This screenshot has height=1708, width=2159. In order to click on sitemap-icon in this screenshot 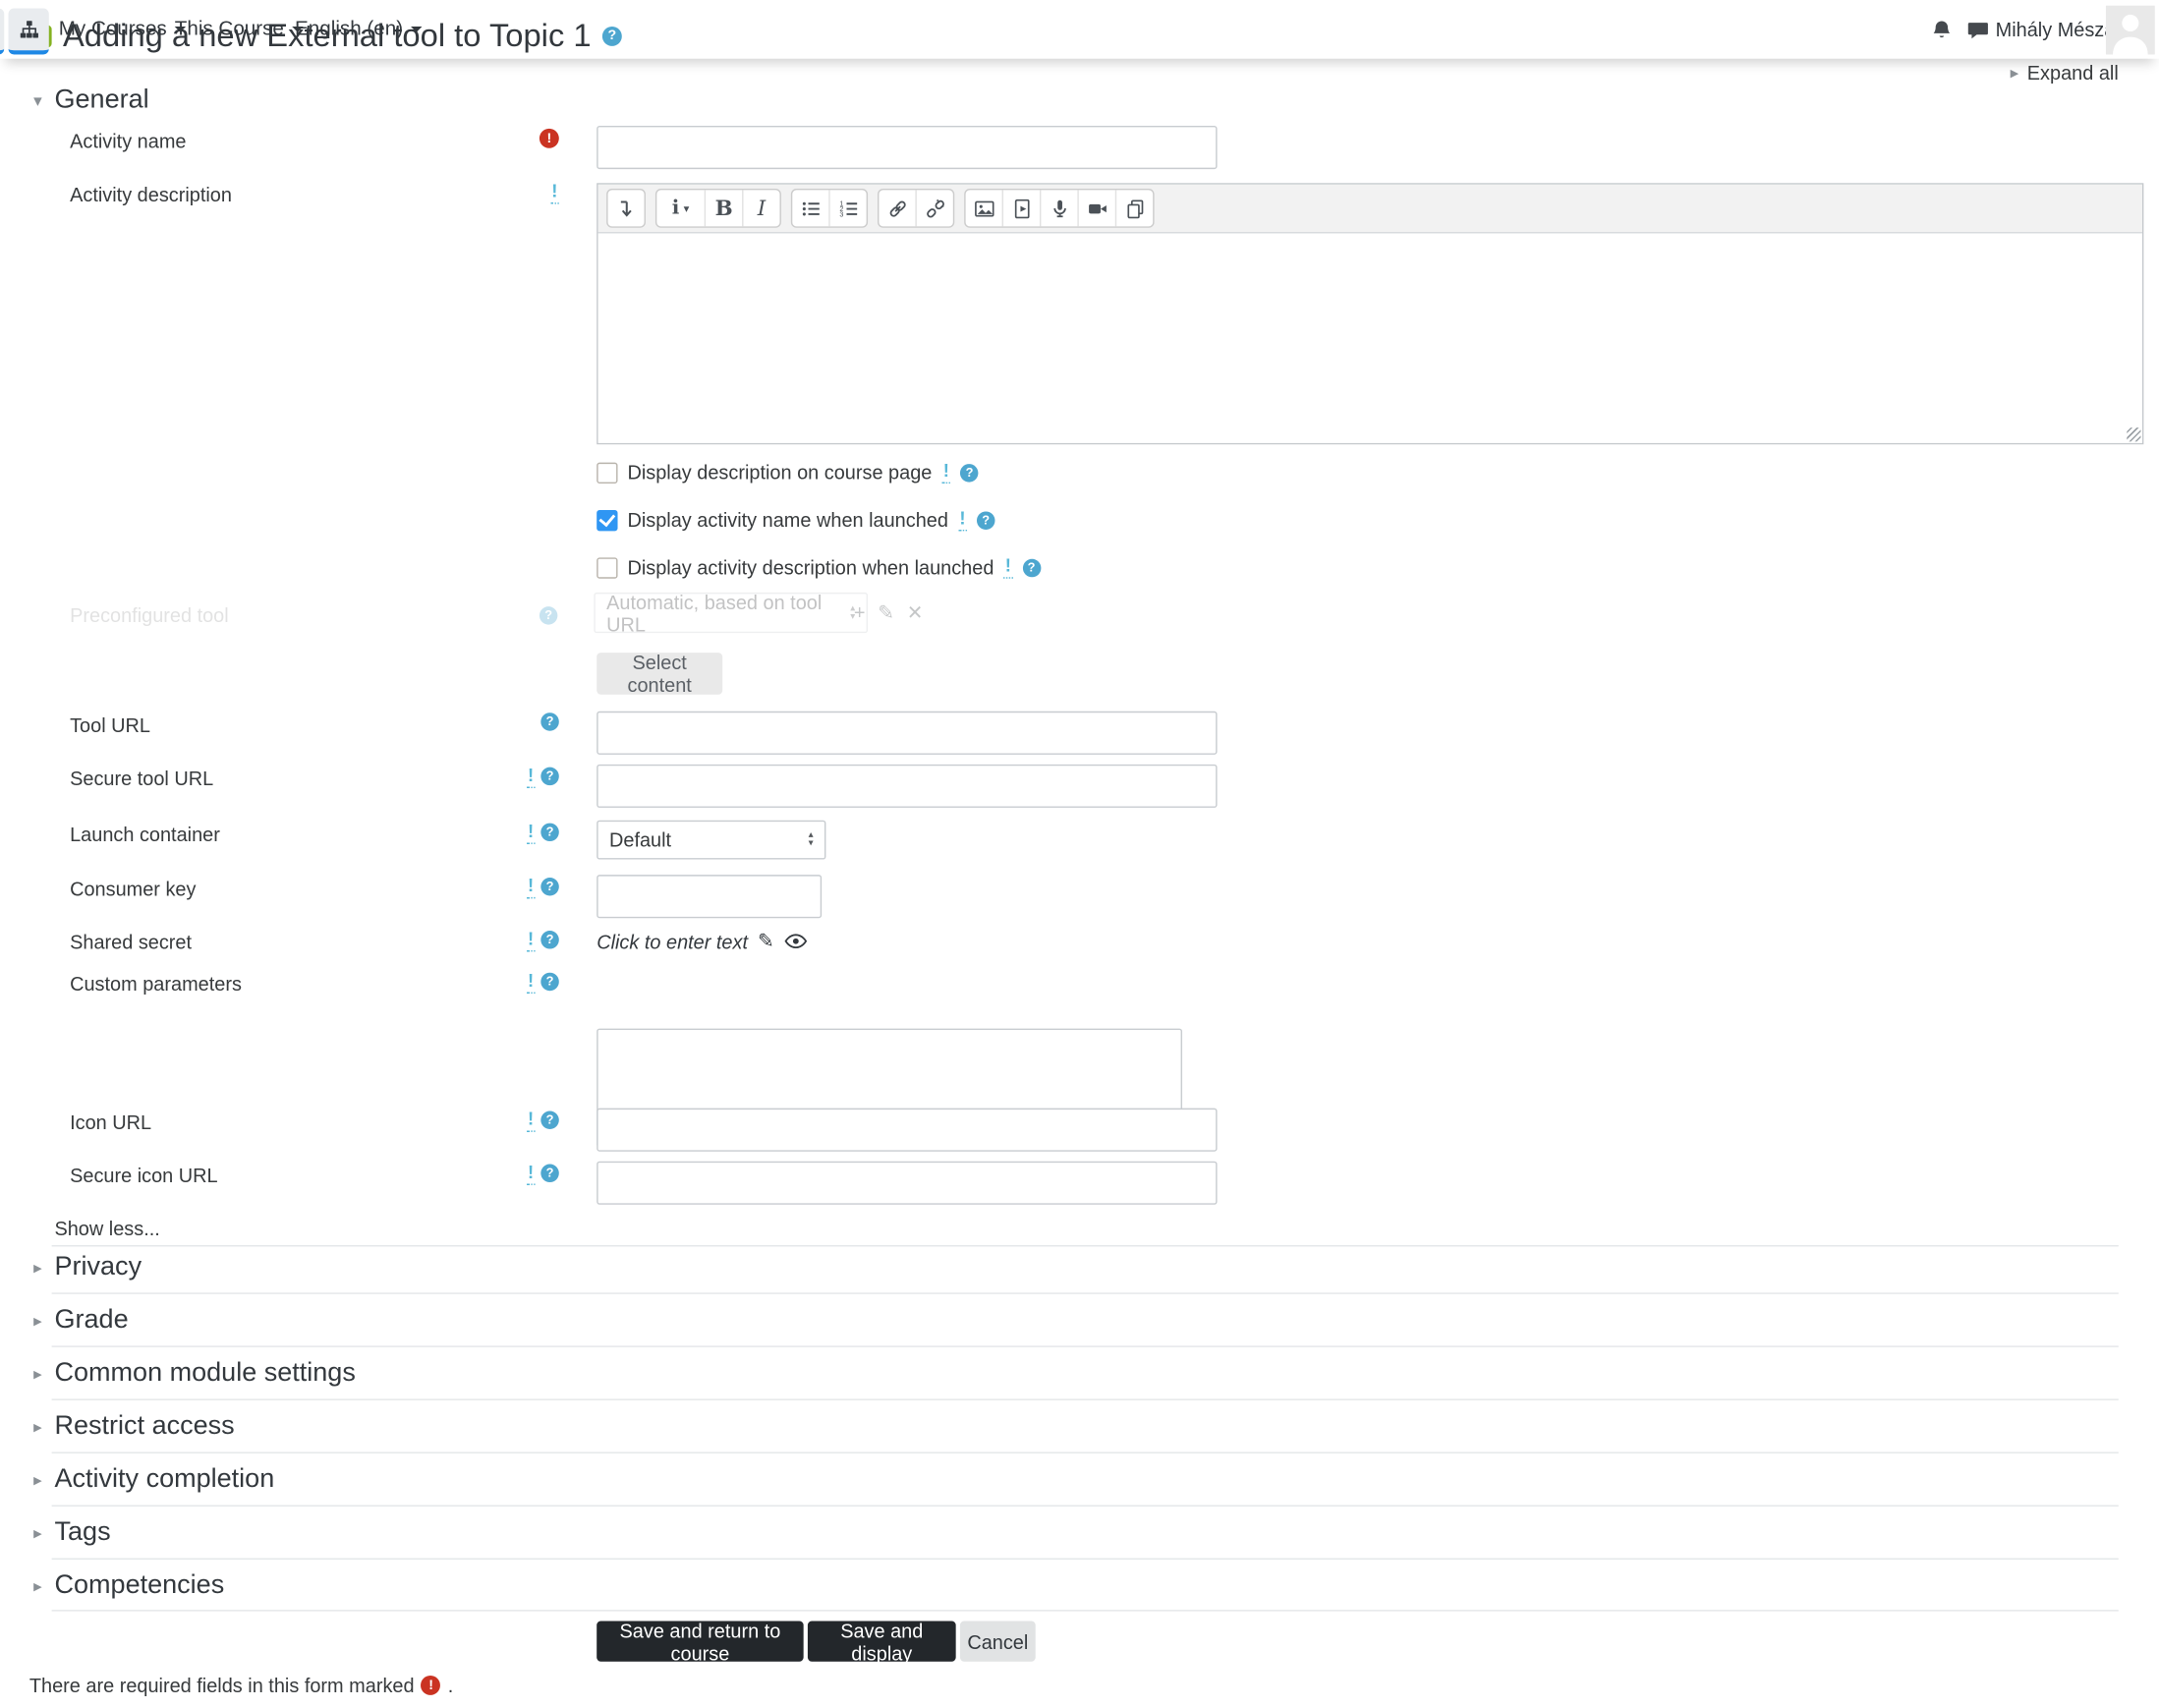, I will do `click(29, 29)`.